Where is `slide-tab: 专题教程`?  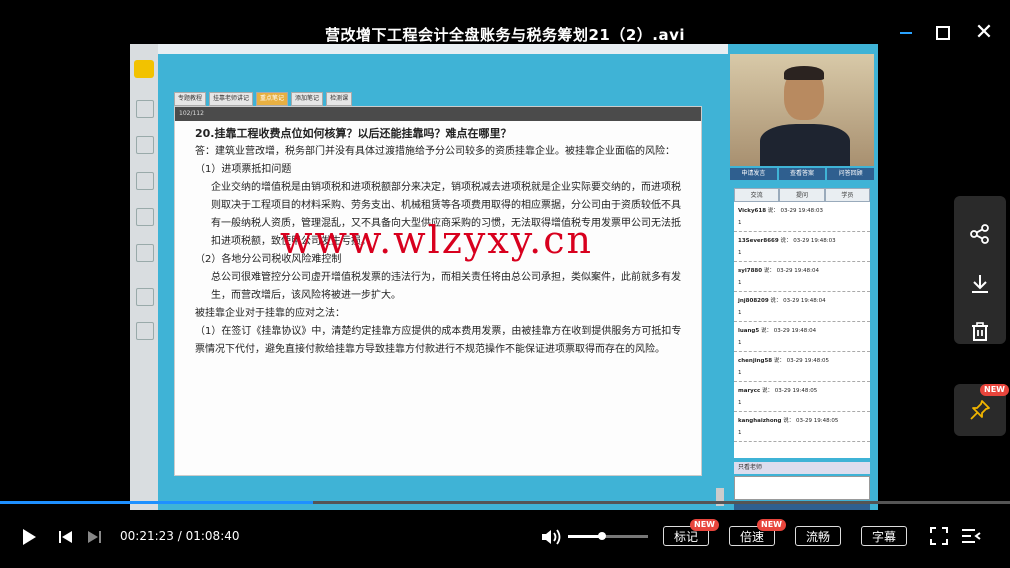
slide-tab: 专题教程 is located at coordinates (190, 99).